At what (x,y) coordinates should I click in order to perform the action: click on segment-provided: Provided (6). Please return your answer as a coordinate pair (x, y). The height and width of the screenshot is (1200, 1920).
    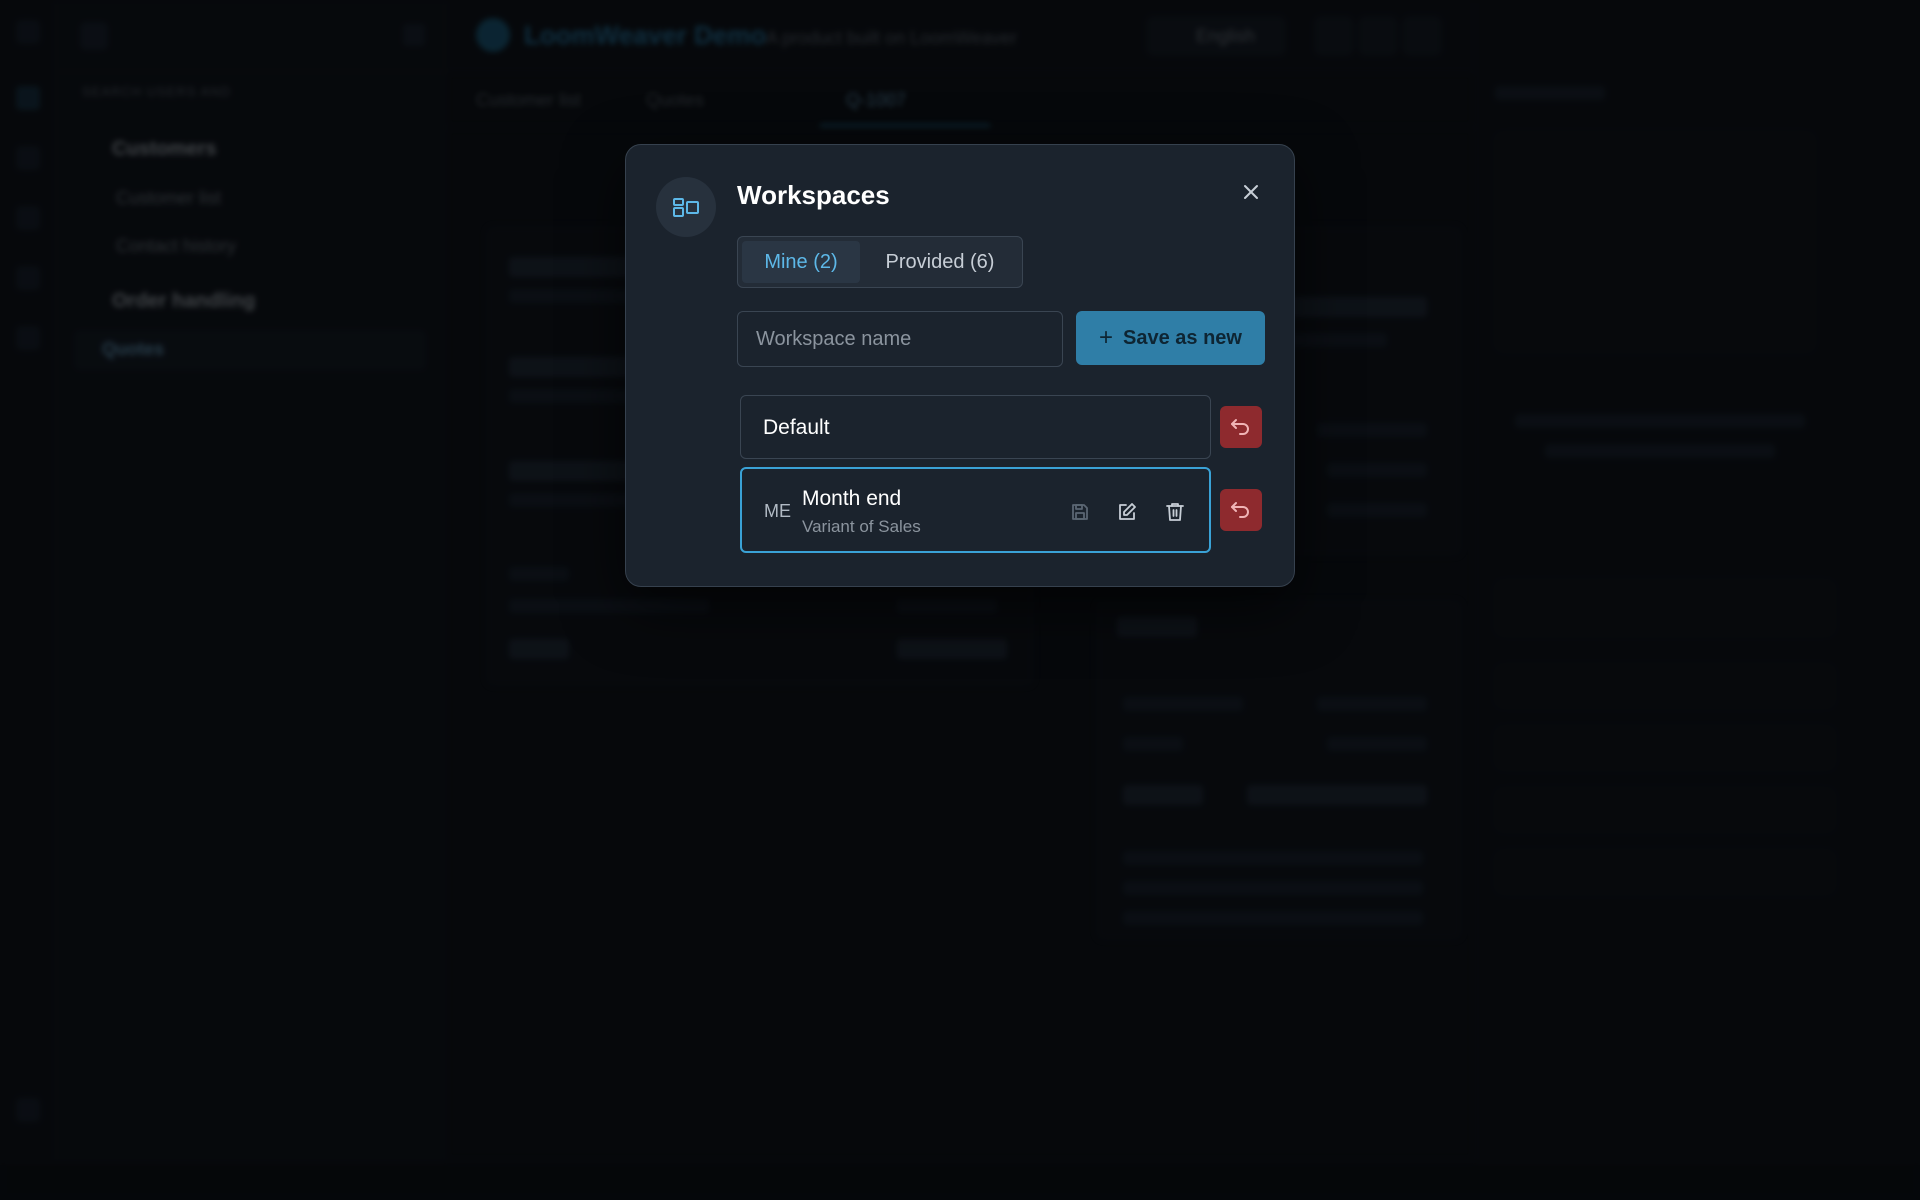
    Looking at the image, I should click on (940, 262).